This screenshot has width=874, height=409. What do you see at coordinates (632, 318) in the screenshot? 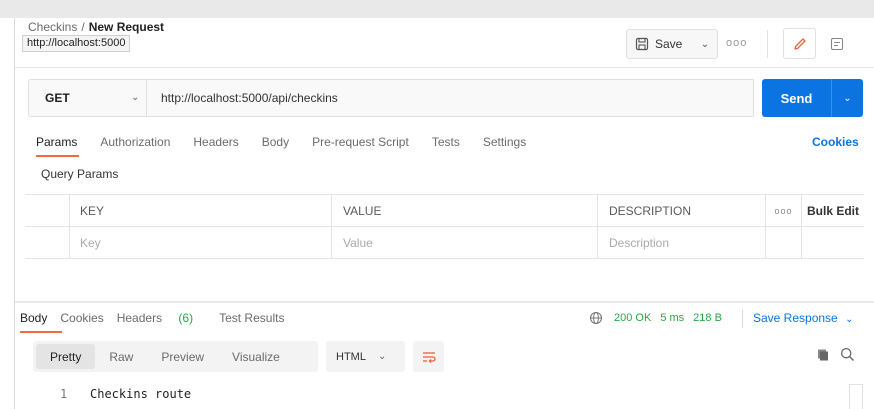
I see `status-code: 200 OK` at bounding box center [632, 318].